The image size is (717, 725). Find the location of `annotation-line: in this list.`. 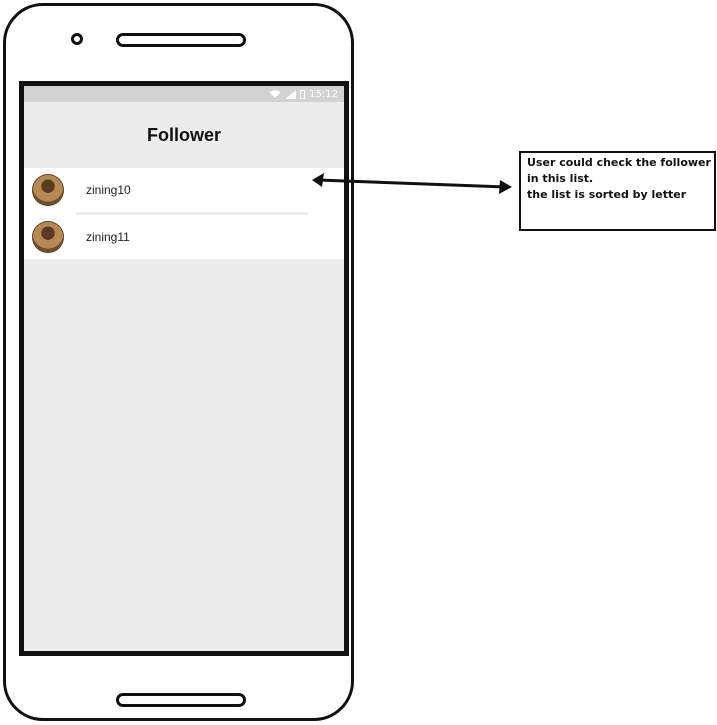

annotation-line: in this list. is located at coordinates (560, 178).